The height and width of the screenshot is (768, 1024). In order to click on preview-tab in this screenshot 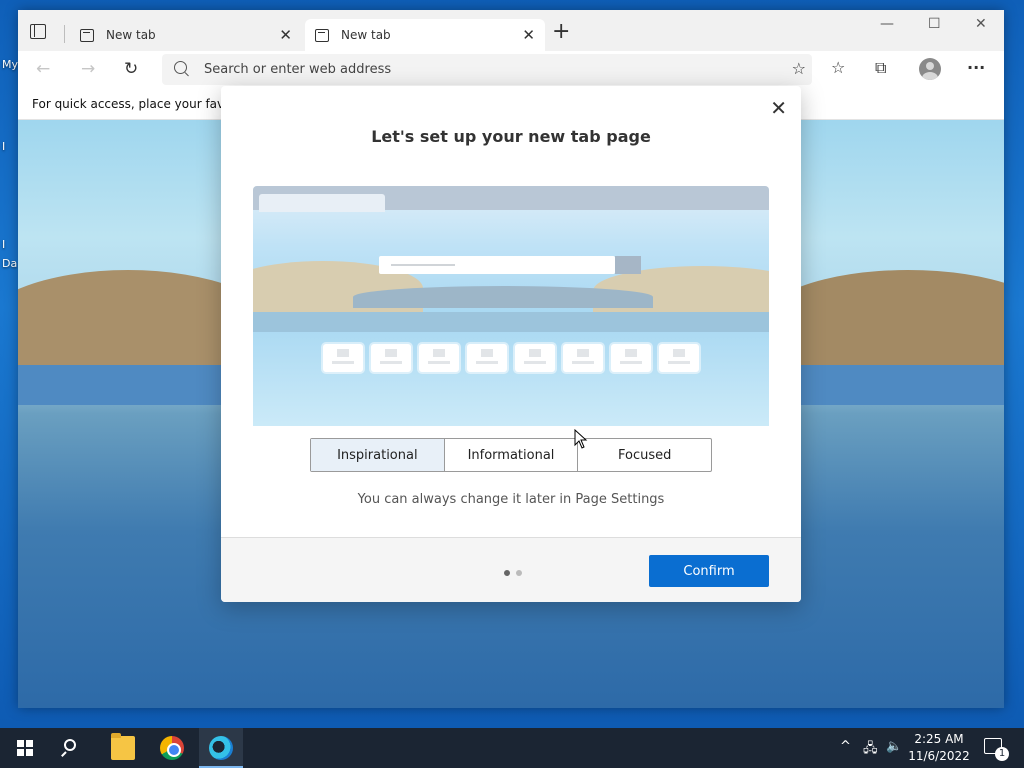, I will do `click(322, 203)`.